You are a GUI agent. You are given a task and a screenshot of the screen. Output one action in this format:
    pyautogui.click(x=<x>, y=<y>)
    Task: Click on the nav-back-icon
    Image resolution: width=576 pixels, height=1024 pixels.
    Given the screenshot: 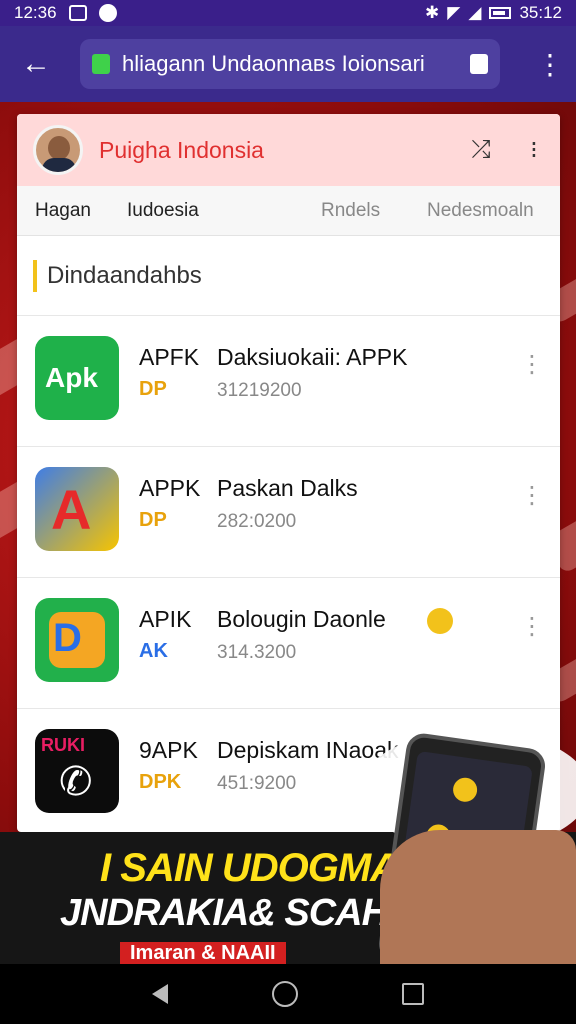 What is the action you would take?
    pyautogui.click(x=160, y=994)
    